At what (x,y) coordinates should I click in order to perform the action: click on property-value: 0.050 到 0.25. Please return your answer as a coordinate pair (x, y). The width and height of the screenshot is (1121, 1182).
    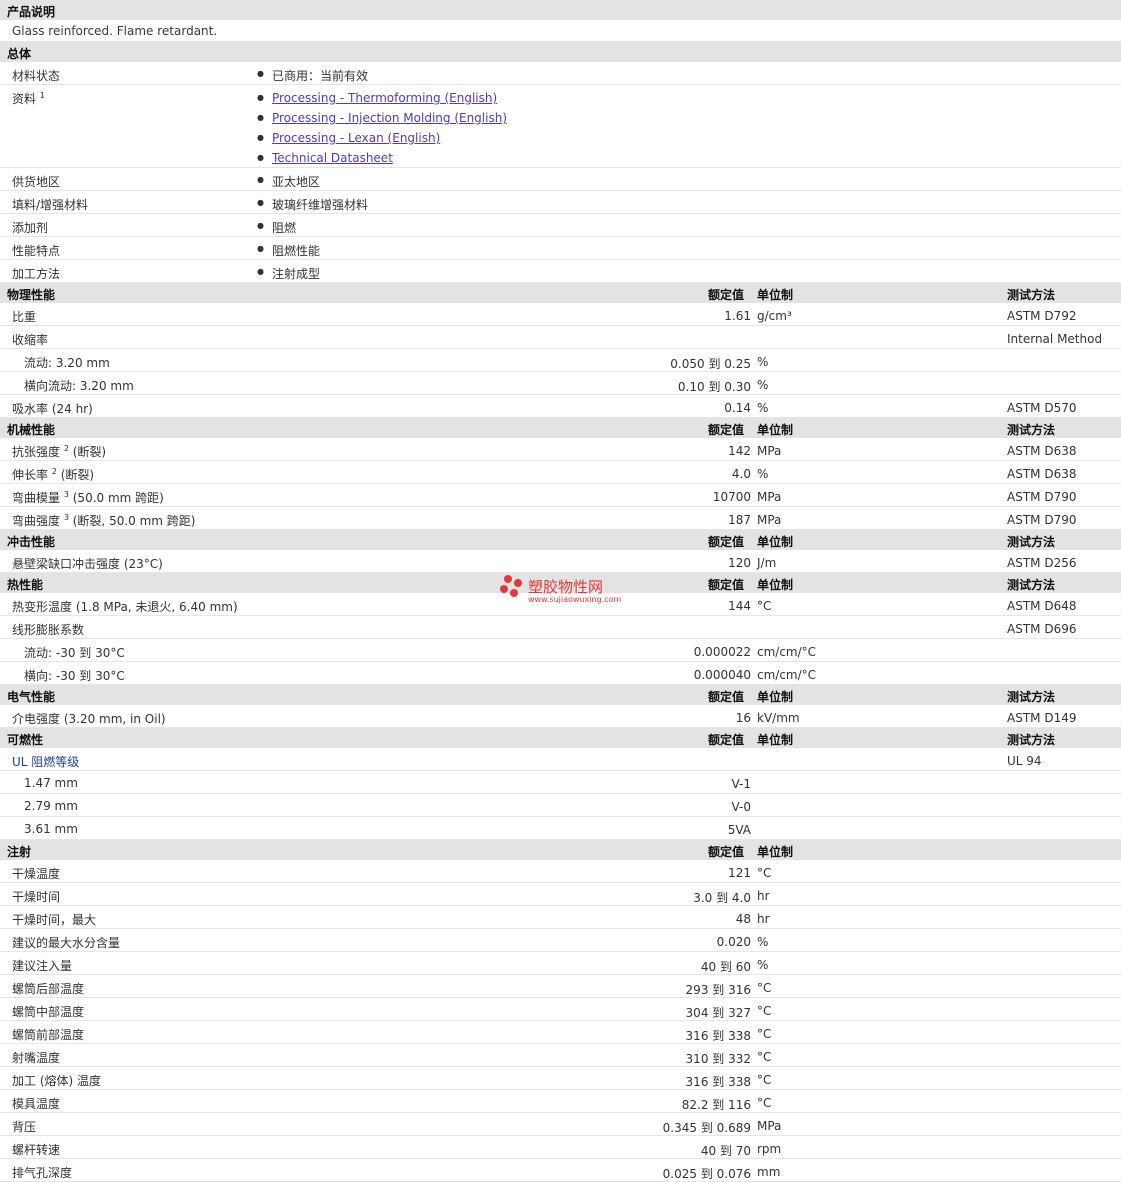
    Looking at the image, I should click on (710, 364).